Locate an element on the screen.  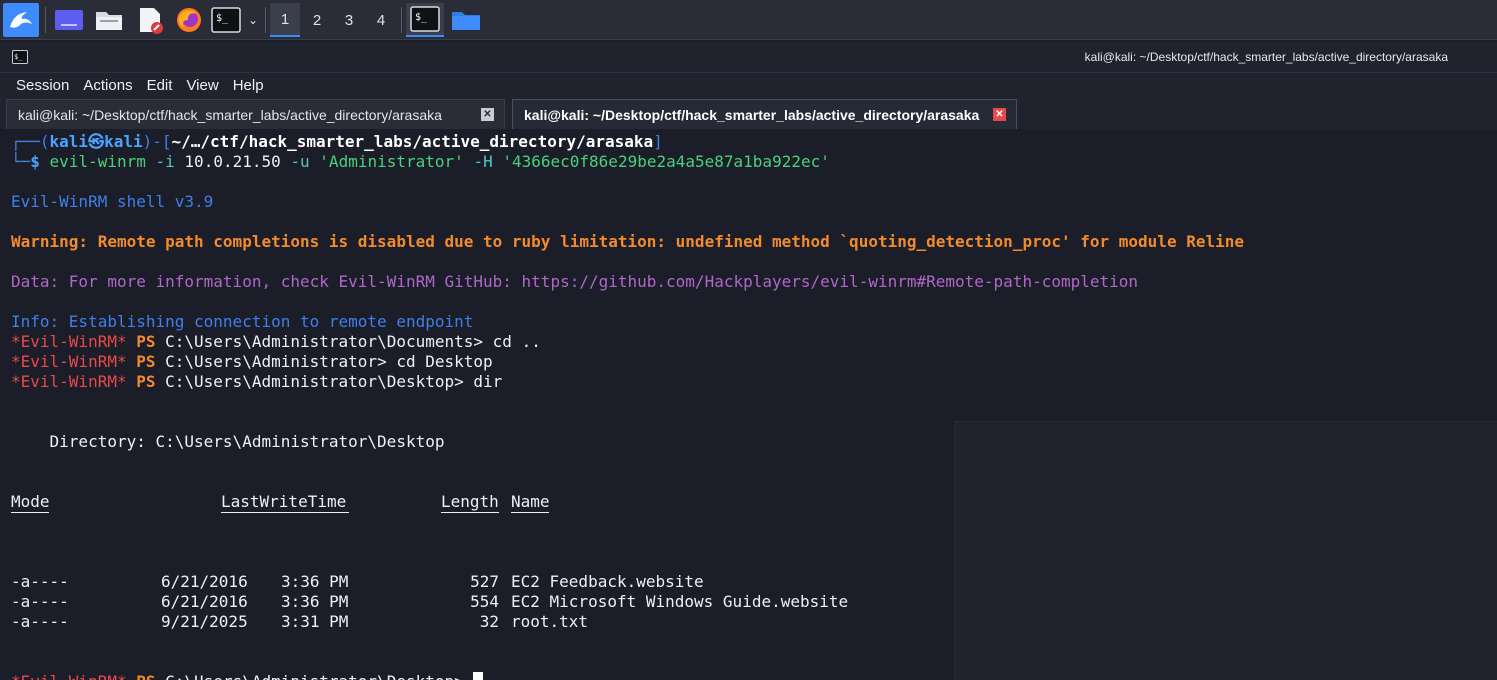
menu-bar: Session Actions Edit View Help is located at coordinates (748, 85).